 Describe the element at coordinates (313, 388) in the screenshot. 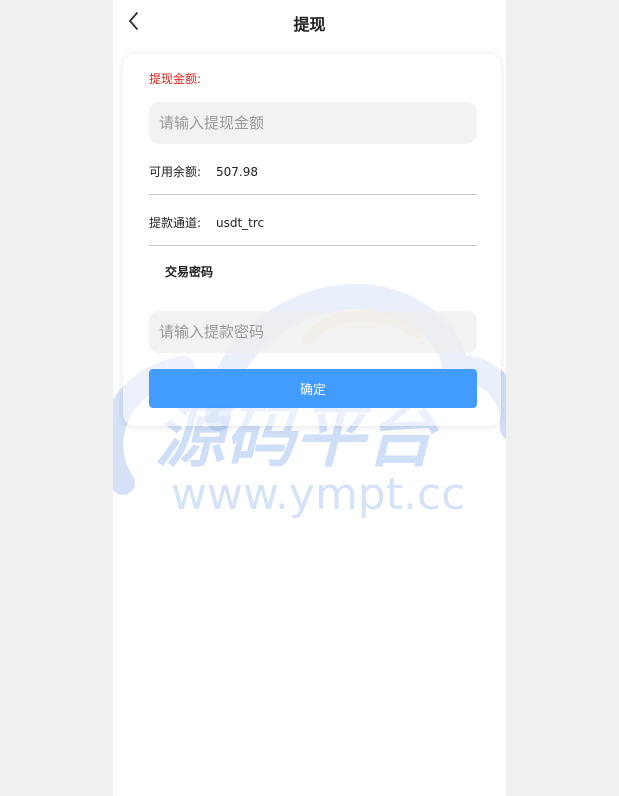

I see `confirm-button: 确定` at that location.